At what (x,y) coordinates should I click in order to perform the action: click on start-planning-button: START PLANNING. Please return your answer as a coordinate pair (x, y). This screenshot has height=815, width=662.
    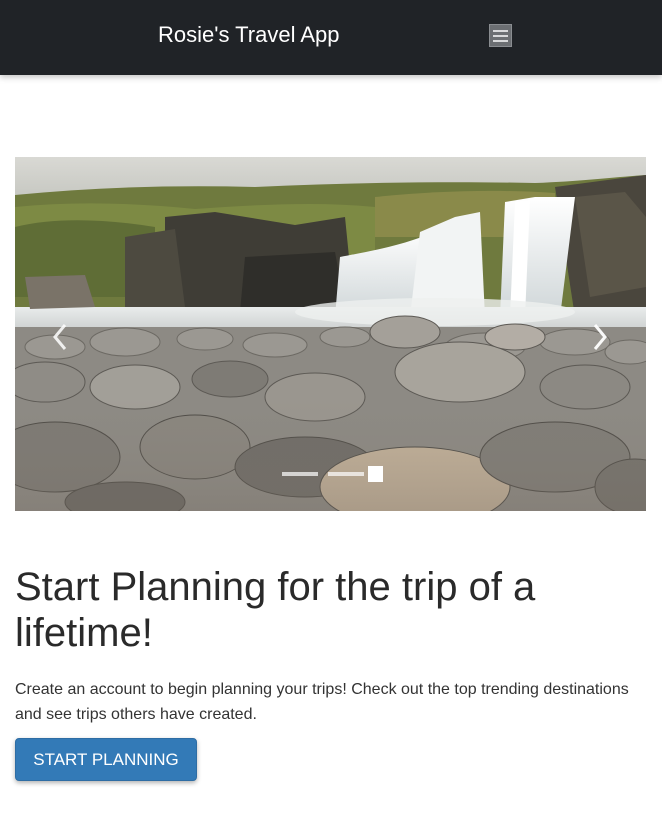
    Looking at the image, I should click on (106, 759).